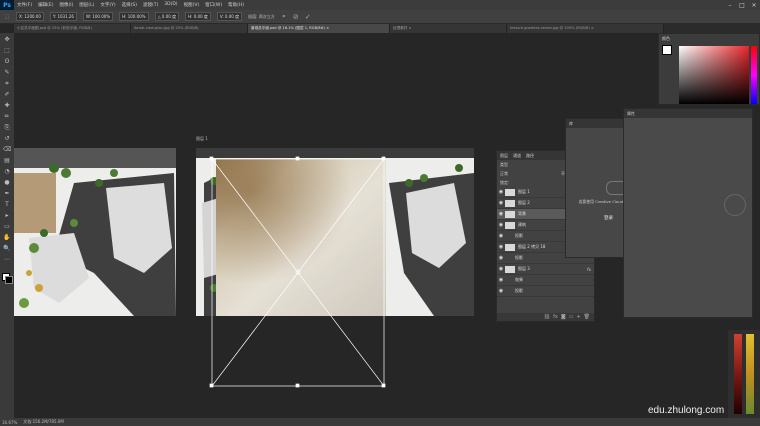  What do you see at coordinates (86, 5) in the screenshot?
I see `menu-item: 图层(L)` at bounding box center [86, 5].